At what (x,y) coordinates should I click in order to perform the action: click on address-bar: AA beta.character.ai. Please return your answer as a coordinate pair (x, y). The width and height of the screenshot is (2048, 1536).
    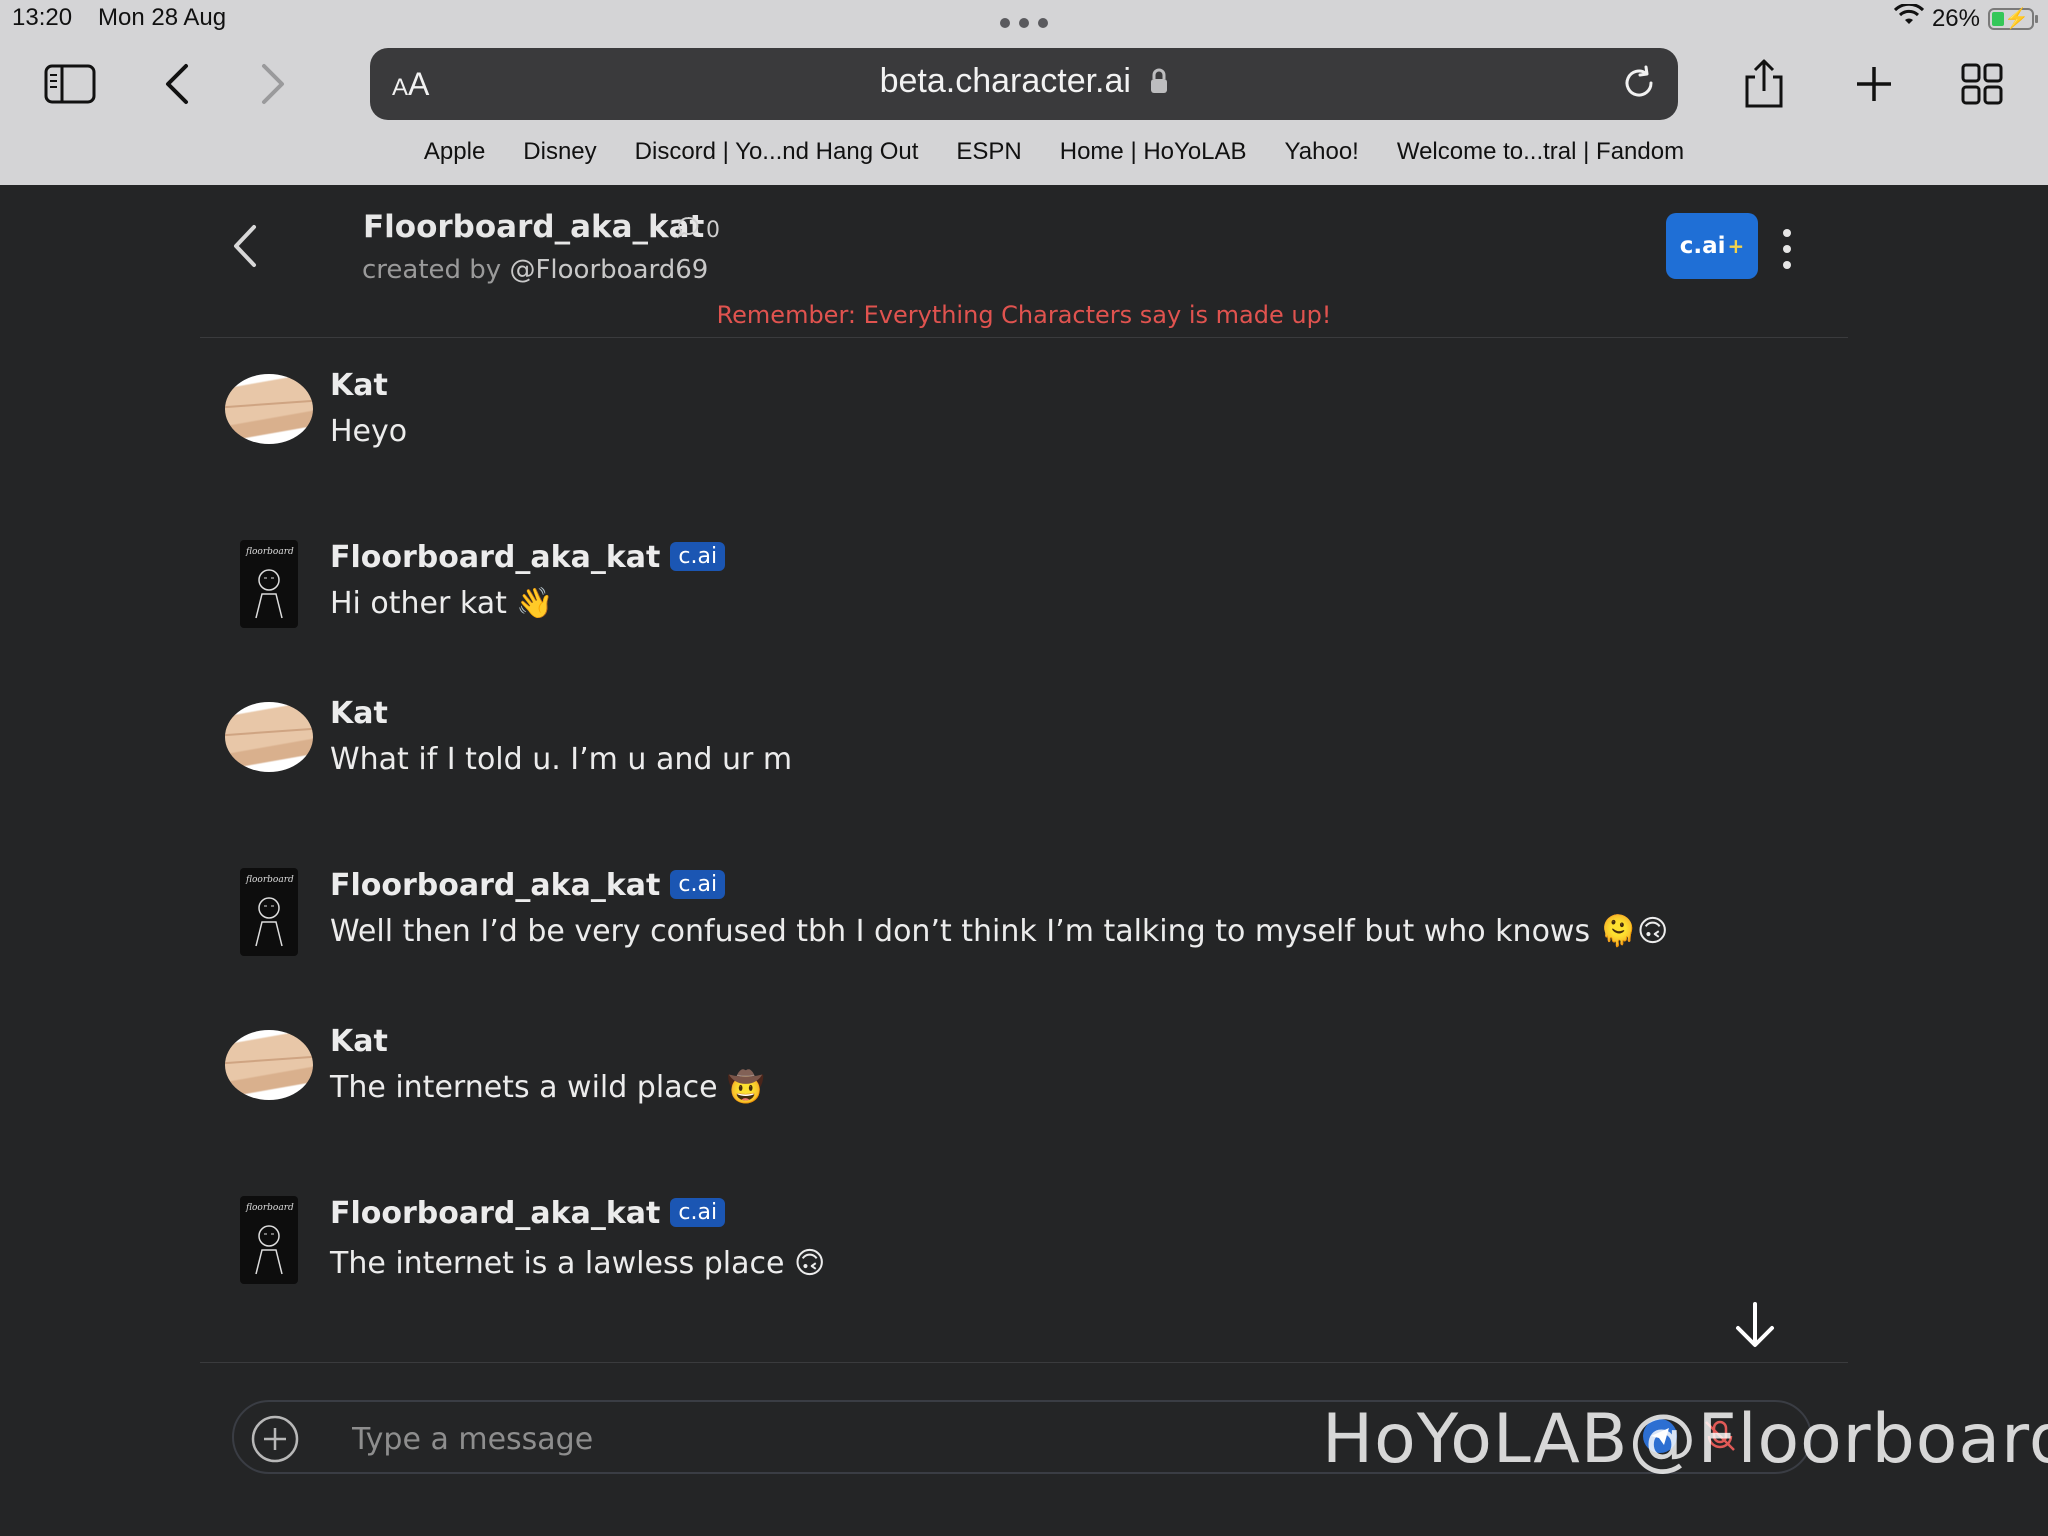
    Looking at the image, I should click on (1024, 84).